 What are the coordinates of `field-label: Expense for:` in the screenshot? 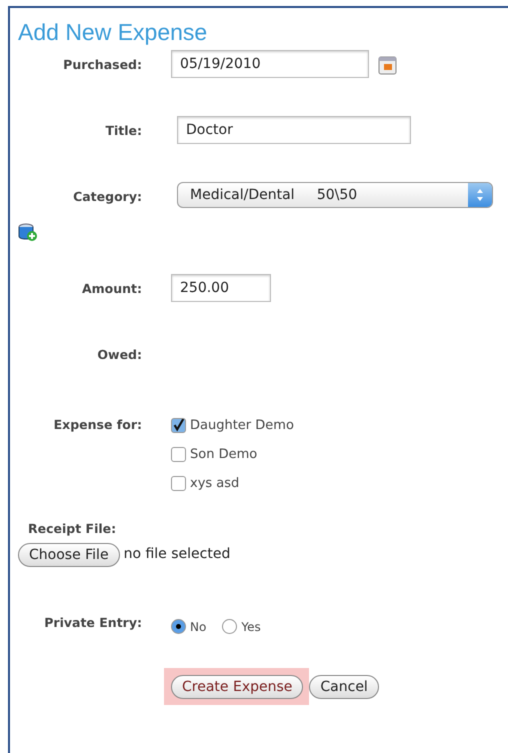 It's located at (97, 425).